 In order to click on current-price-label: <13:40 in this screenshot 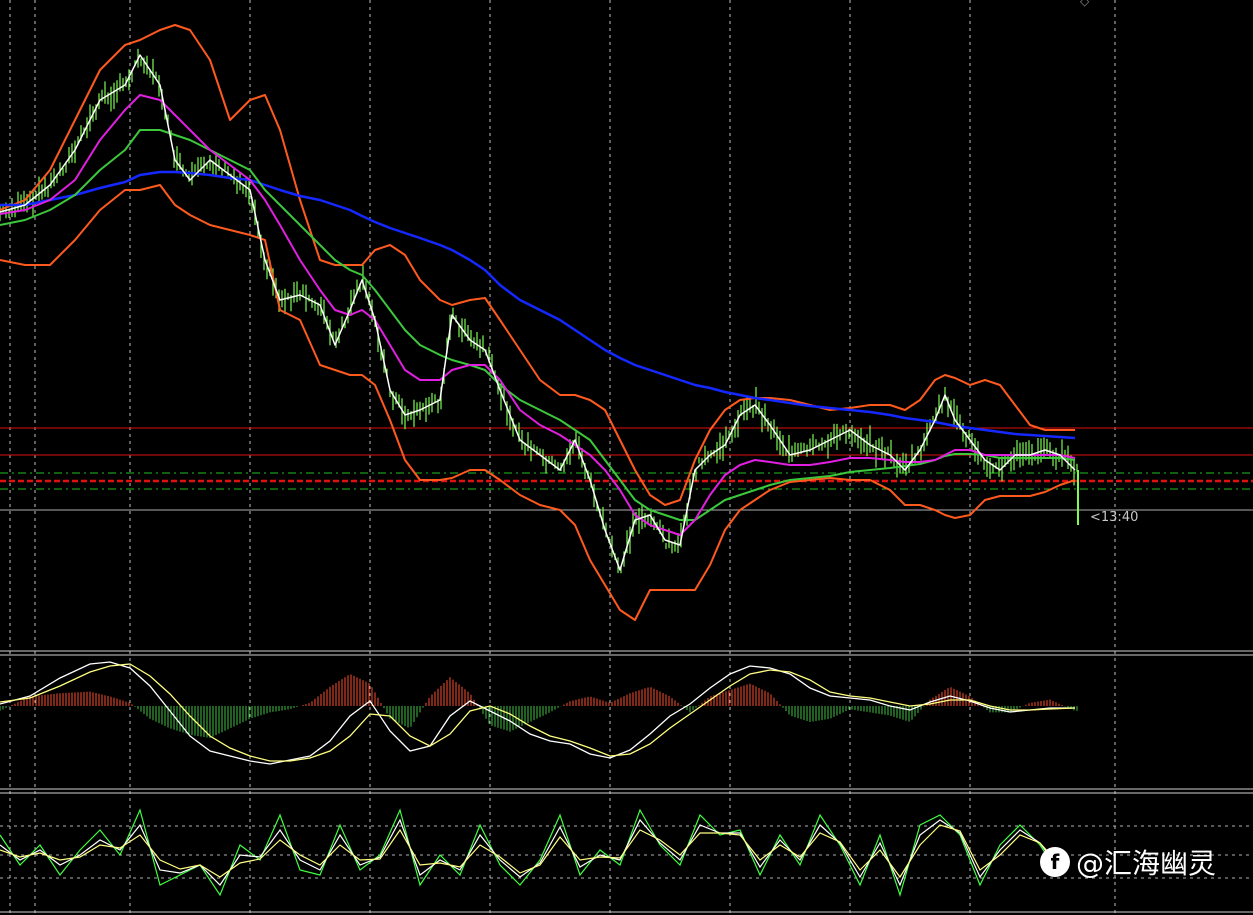, I will do `click(1114, 517)`.